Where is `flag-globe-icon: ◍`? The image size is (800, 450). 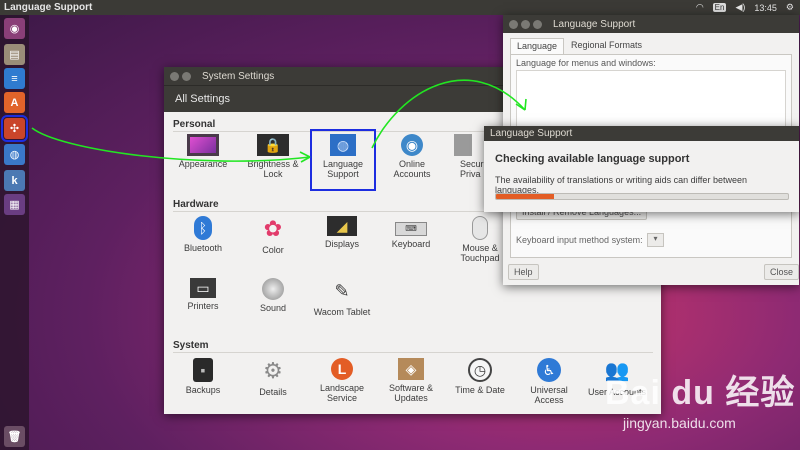 flag-globe-icon: ◍ is located at coordinates (343, 145).